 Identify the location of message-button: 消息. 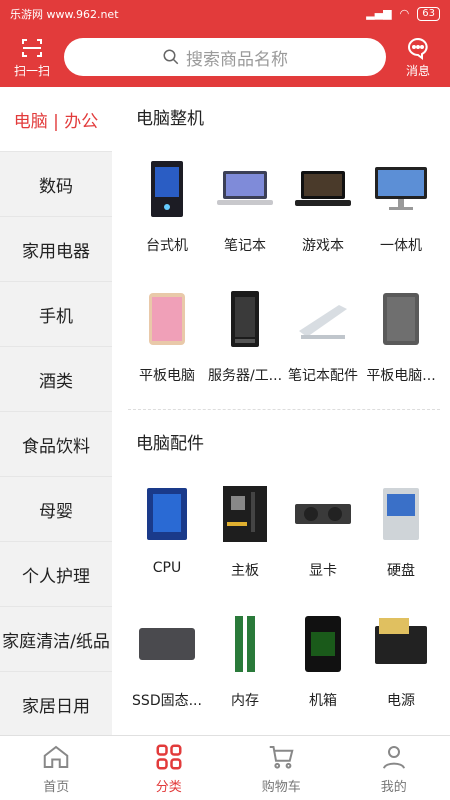
(418, 57).